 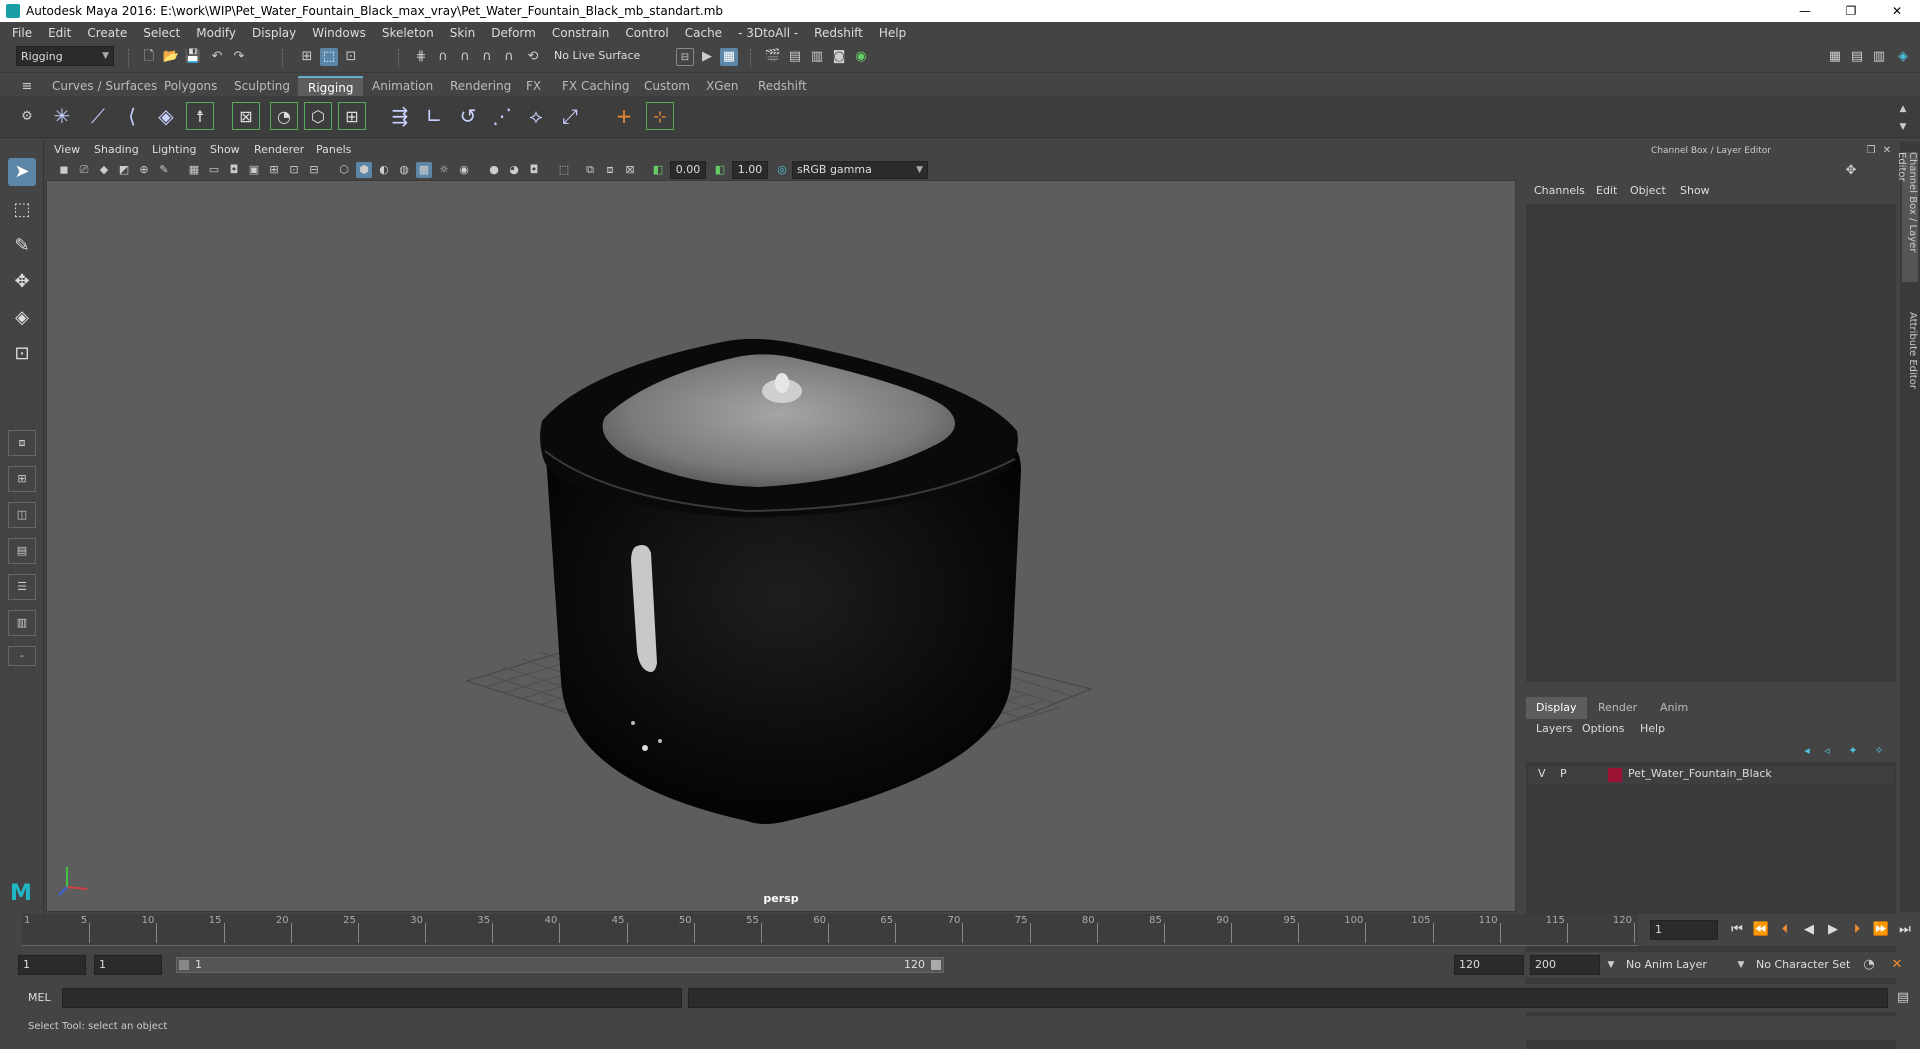 What do you see at coordinates (434, 116) in the screenshot?
I see `orient-joint-icon: ∟` at bounding box center [434, 116].